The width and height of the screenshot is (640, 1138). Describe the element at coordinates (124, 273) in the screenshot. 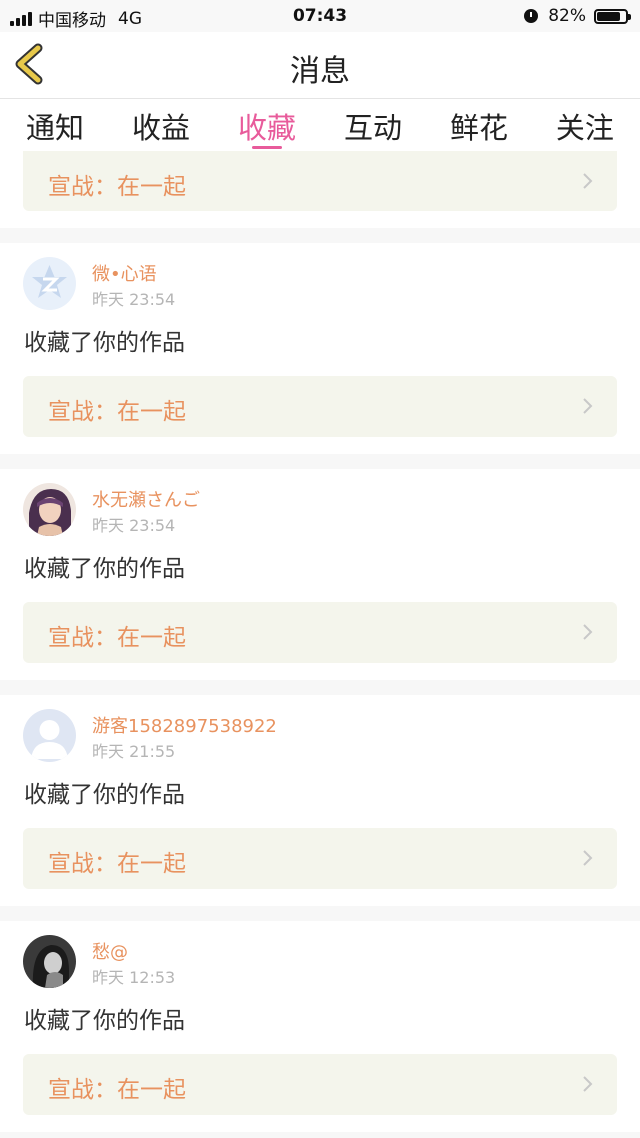

I see `username: 微•心语` at that location.